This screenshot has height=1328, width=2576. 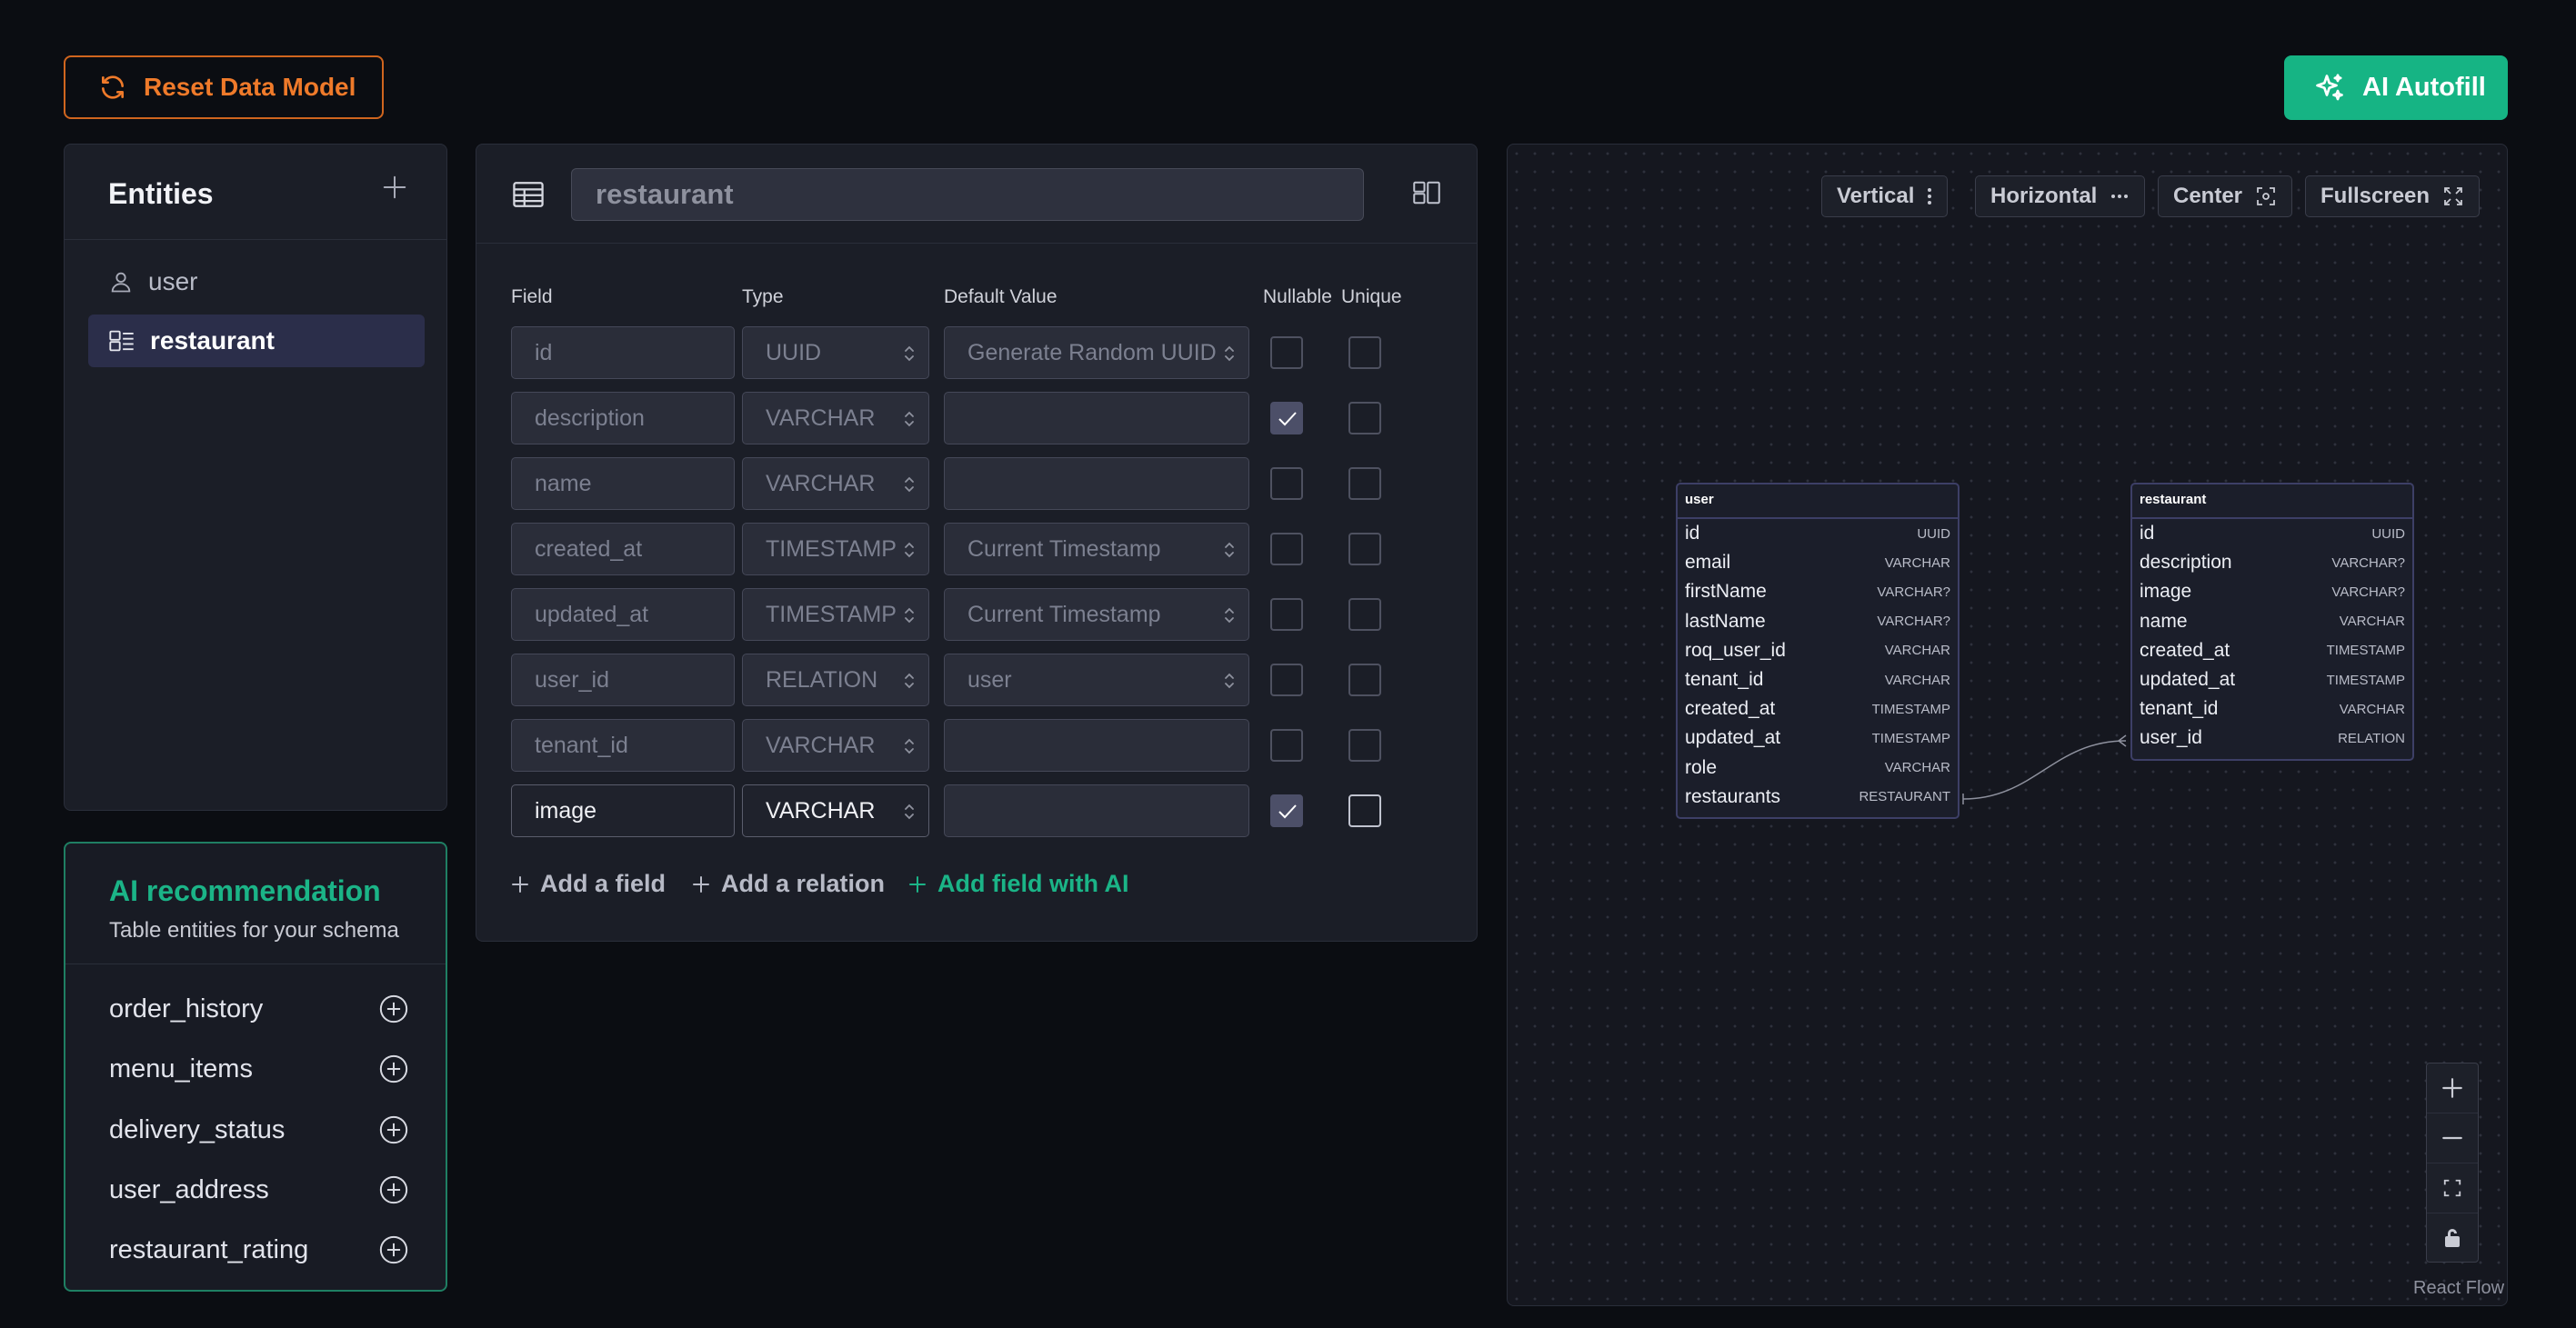 What do you see at coordinates (2388, 533) in the screenshot?
I see `er-field-type: UUID` at bounding box center [2388, 533].